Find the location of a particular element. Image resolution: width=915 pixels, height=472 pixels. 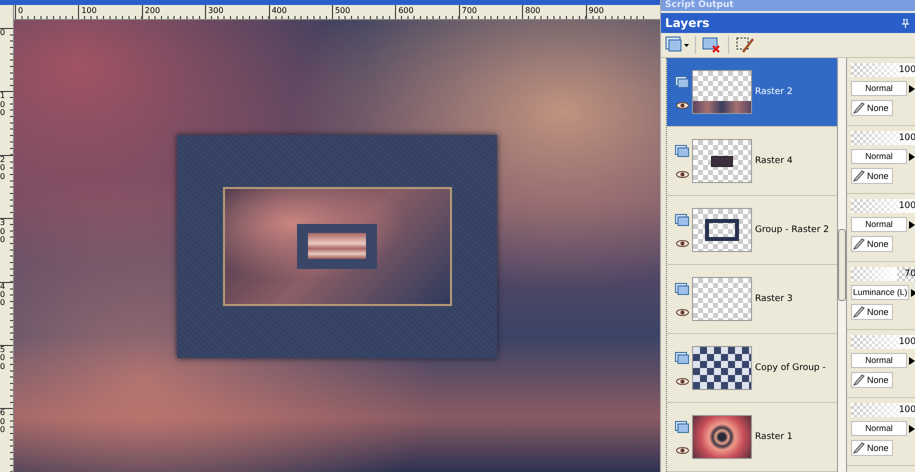

layer-row: Raster 3 is located at coordinates (752, 299).